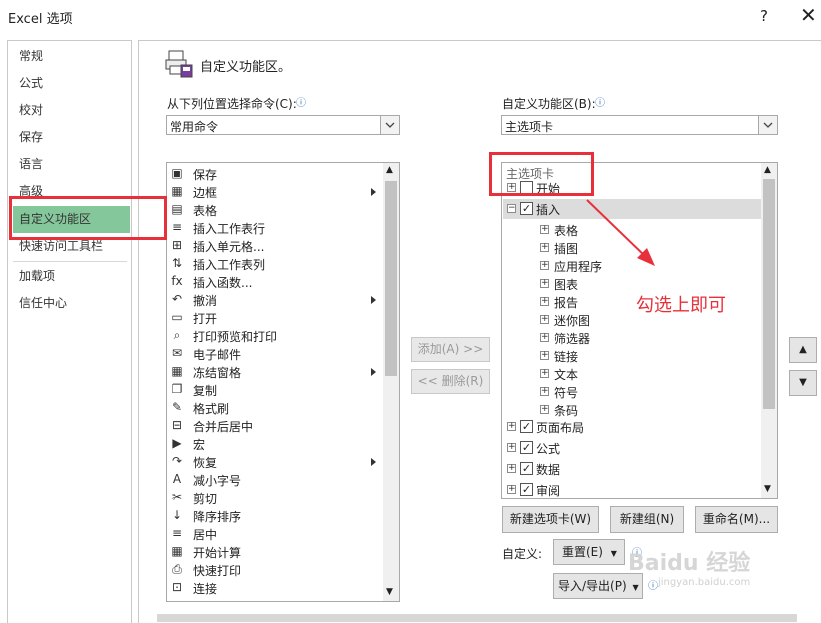 The image size is (821, 623). What do you see at coordinates (566, 374) in the screenshot?
I see `ribbon-group-item: 文本` at bounding box center [566, 374].